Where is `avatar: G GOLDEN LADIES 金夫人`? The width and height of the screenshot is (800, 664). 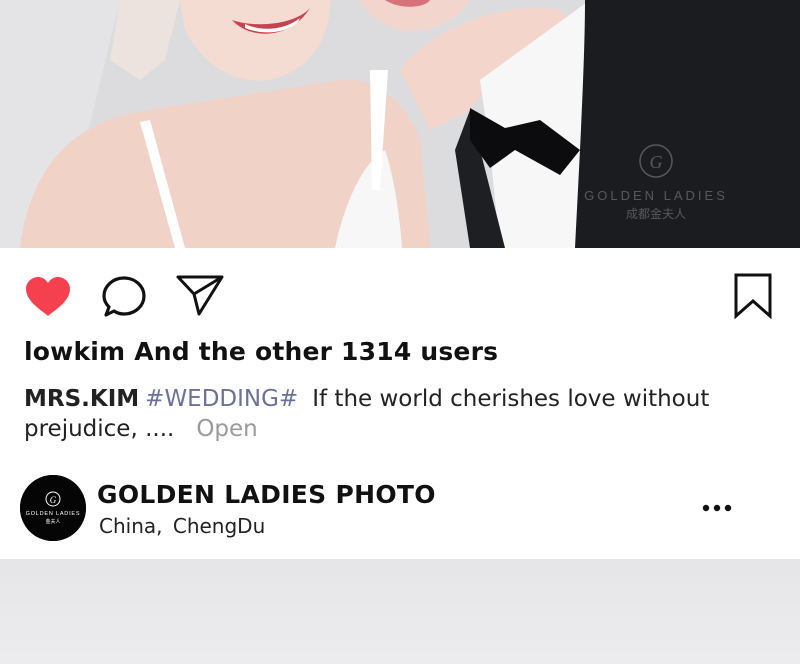
avatar: G GOLDEN LADIES 金夫人 is located at coordinates (53, 508).